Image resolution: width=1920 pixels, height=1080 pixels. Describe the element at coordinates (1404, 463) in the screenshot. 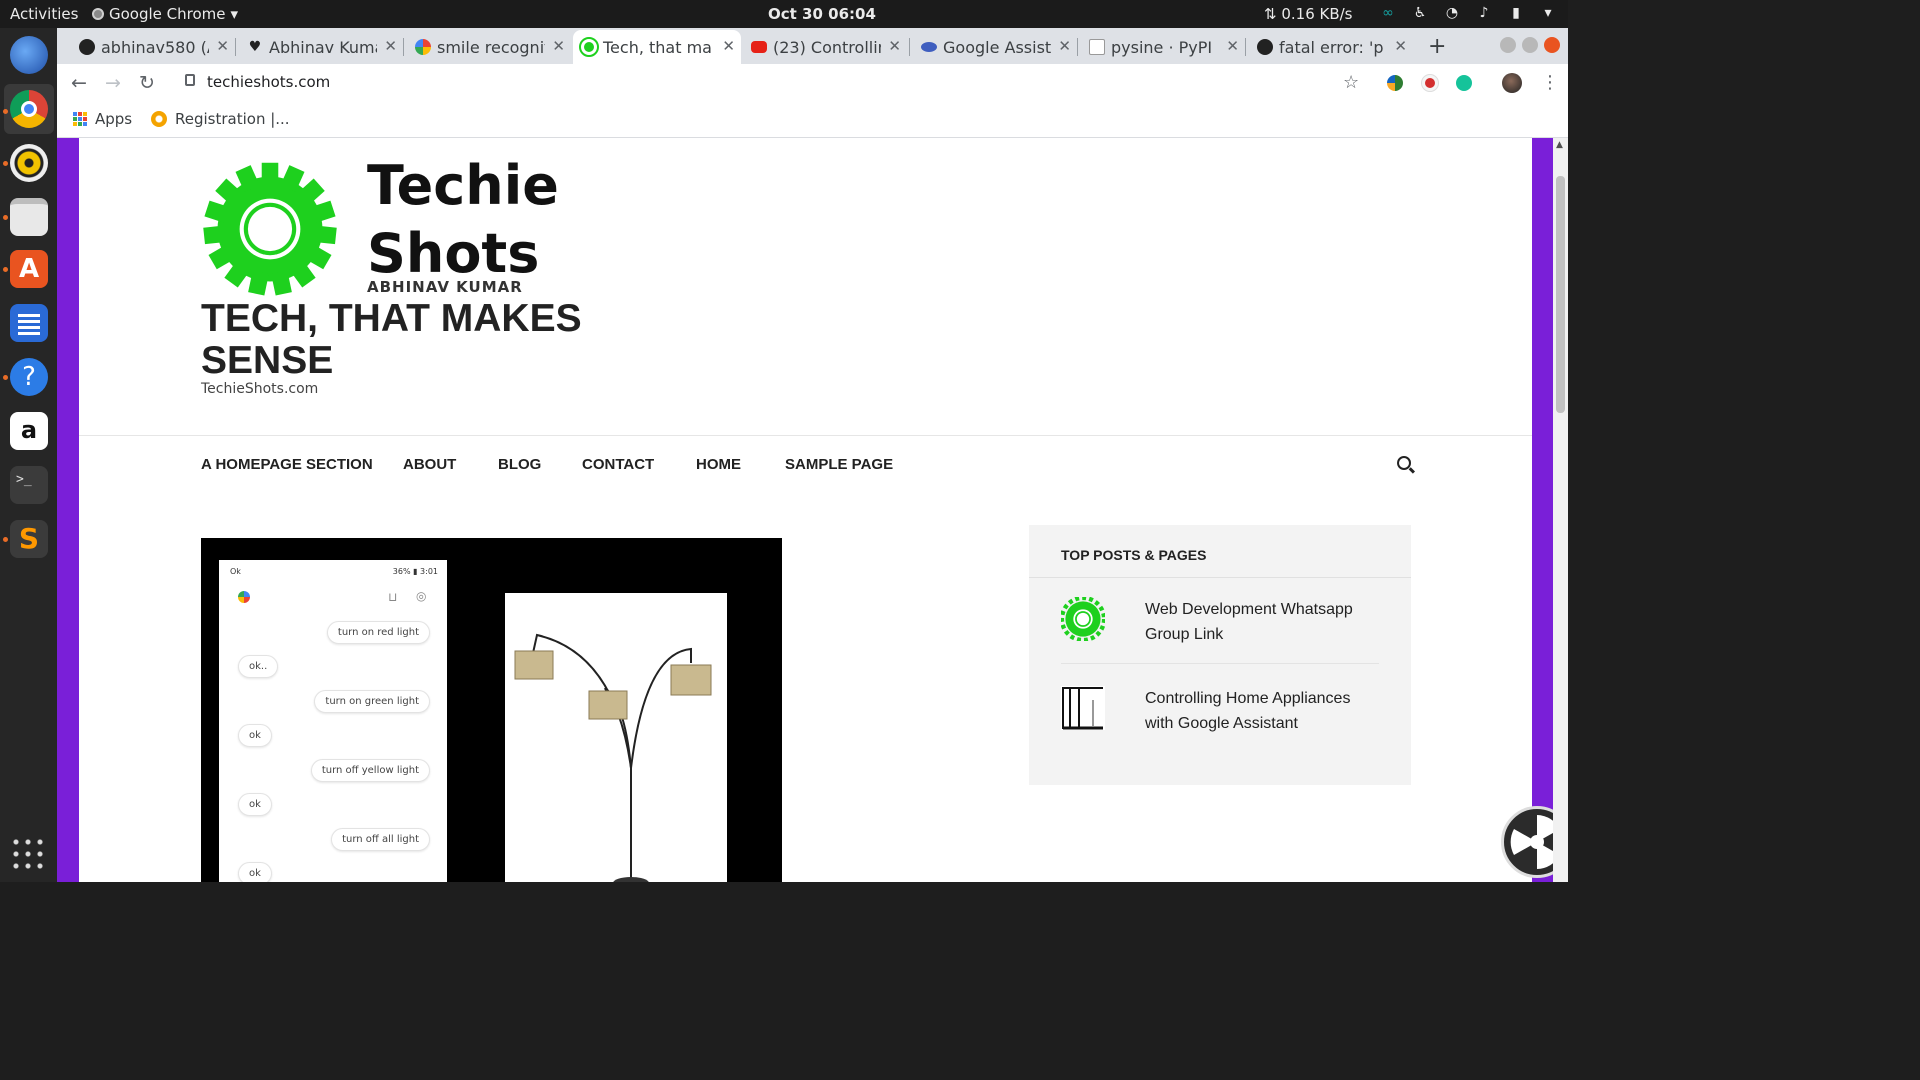

I see `search-icon` at that location.